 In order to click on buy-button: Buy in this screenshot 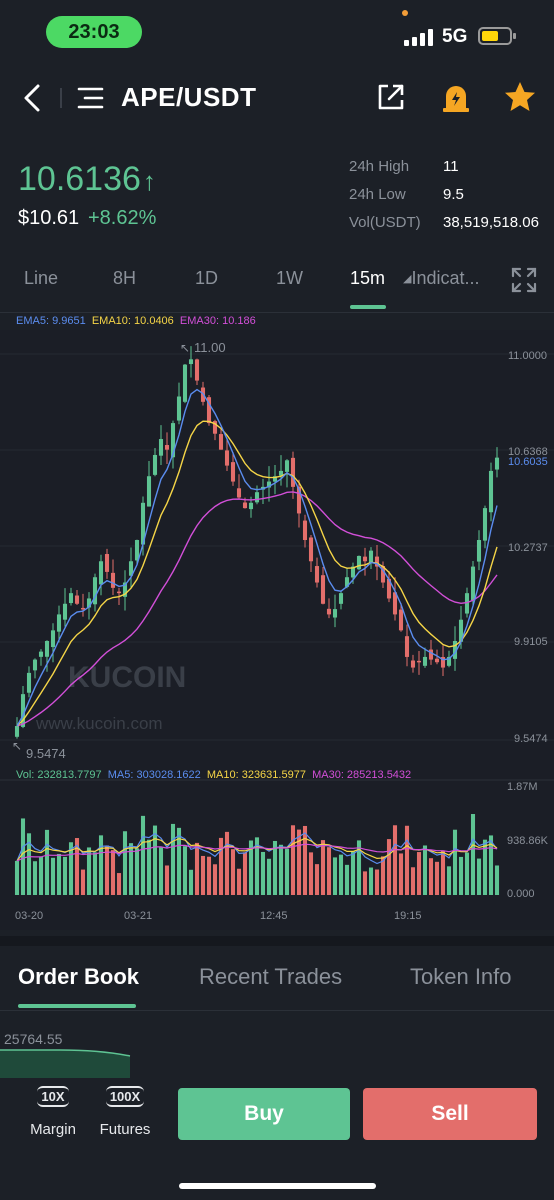, I will do `click(264, 1114)`.